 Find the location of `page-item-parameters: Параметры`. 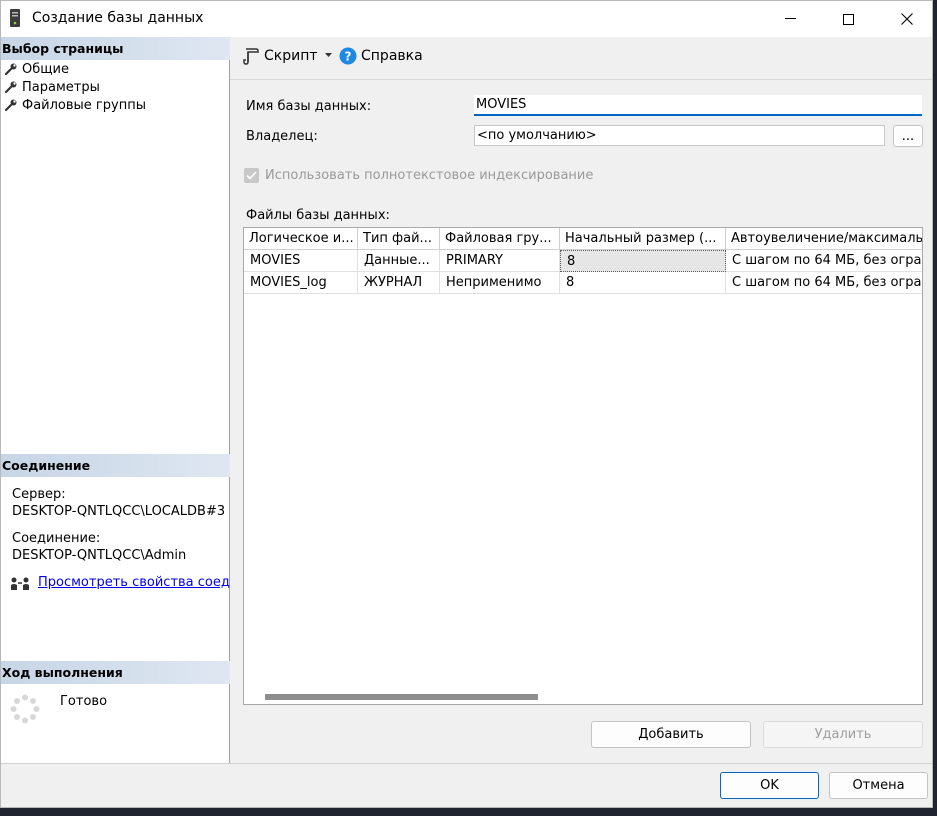

page-item-parameters: Параметры is located at coordinates (52, 87).